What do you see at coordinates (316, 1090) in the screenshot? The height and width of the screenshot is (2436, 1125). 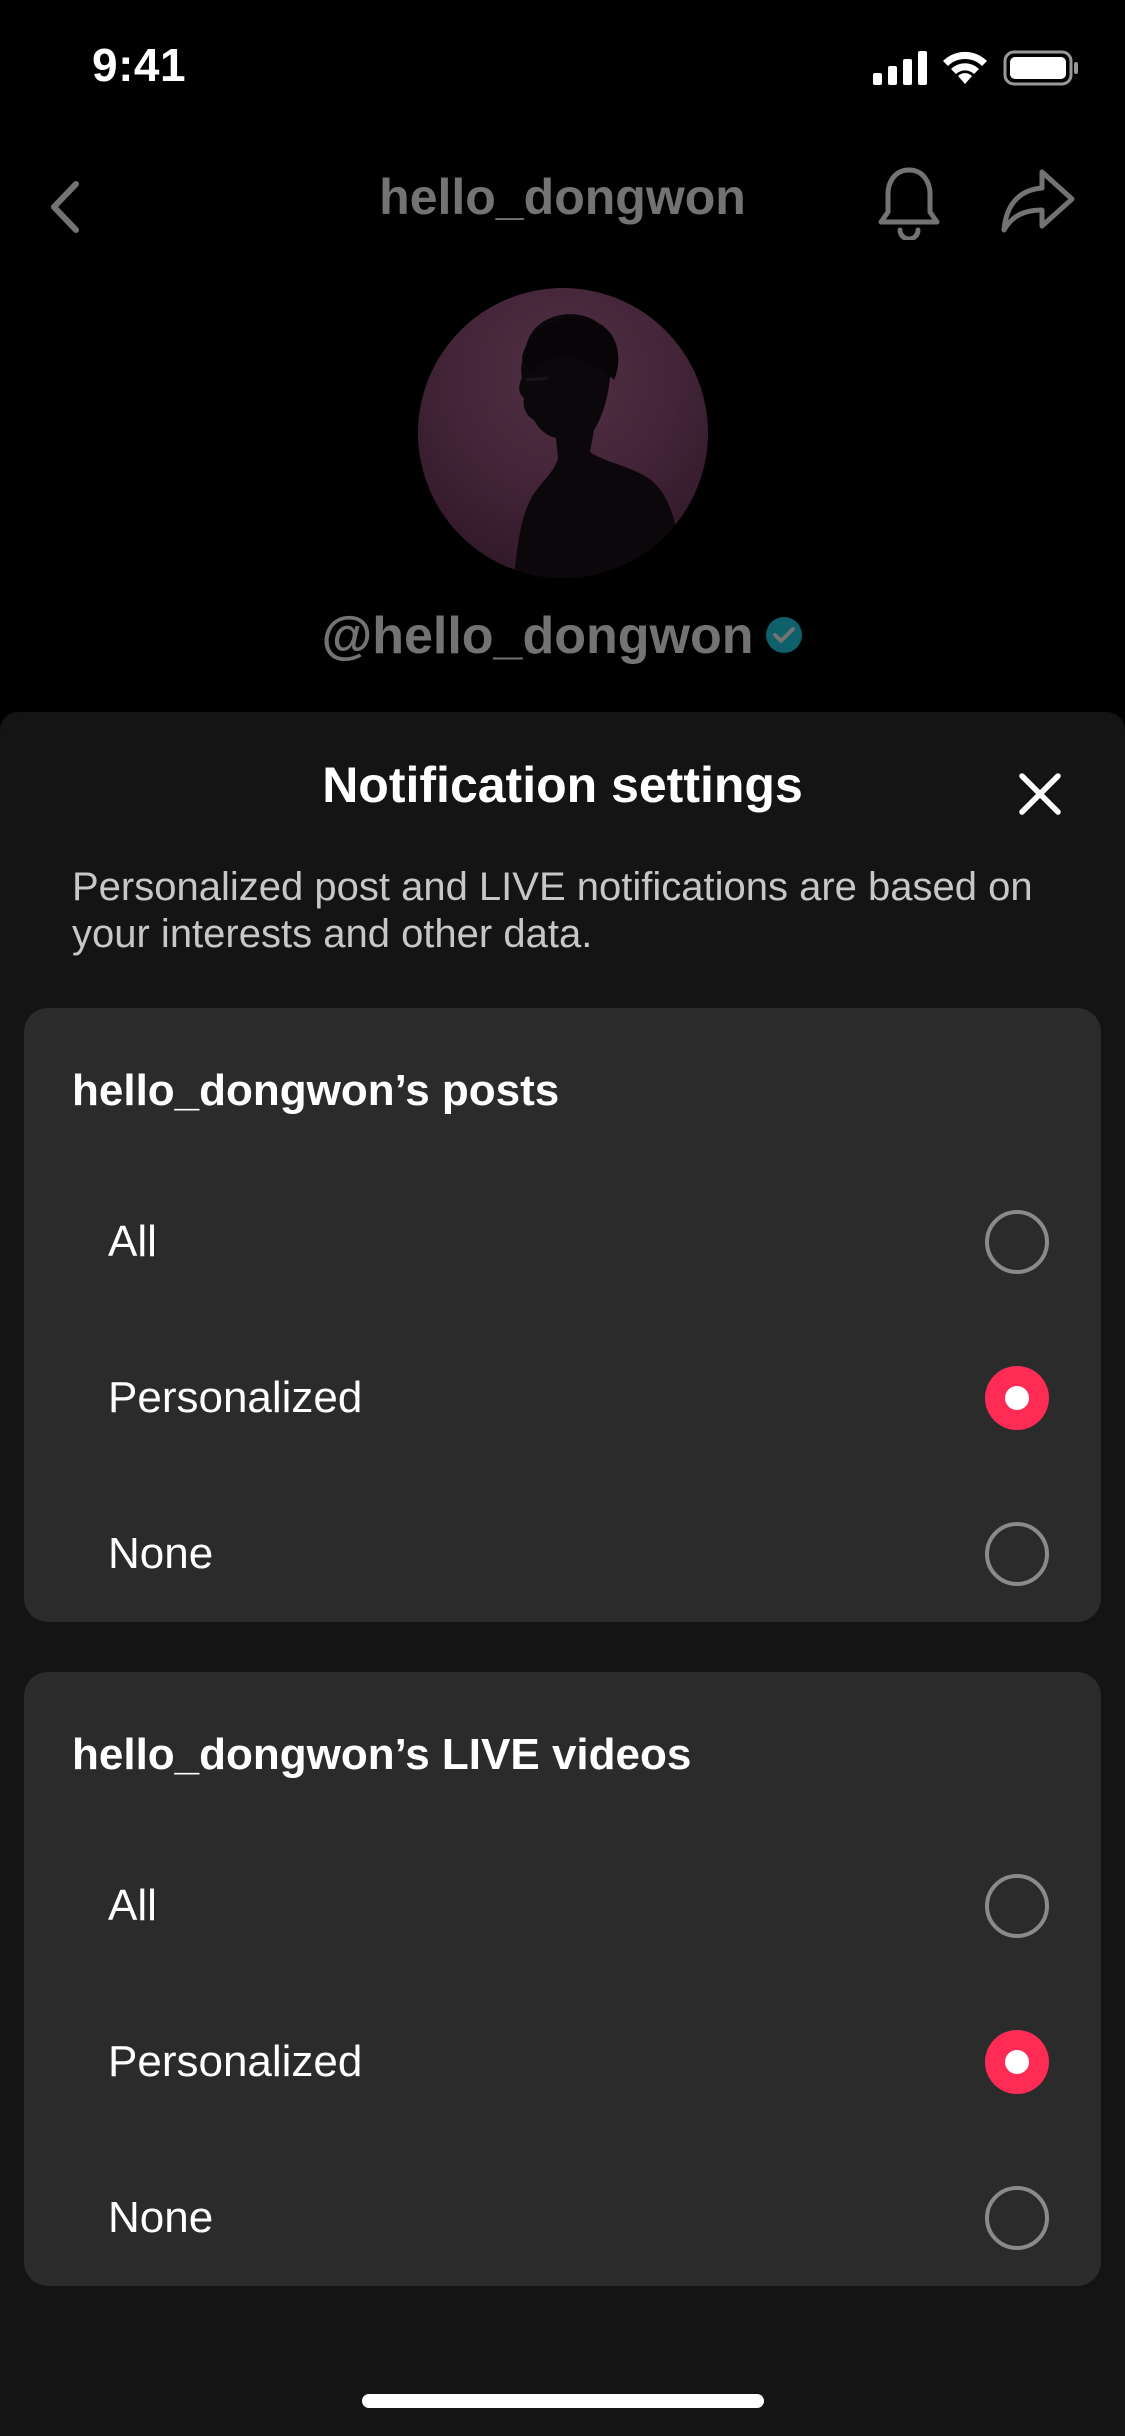 I see `posts-section-title: hello_dongwon’s posts` at bounding box center [316, 1090].